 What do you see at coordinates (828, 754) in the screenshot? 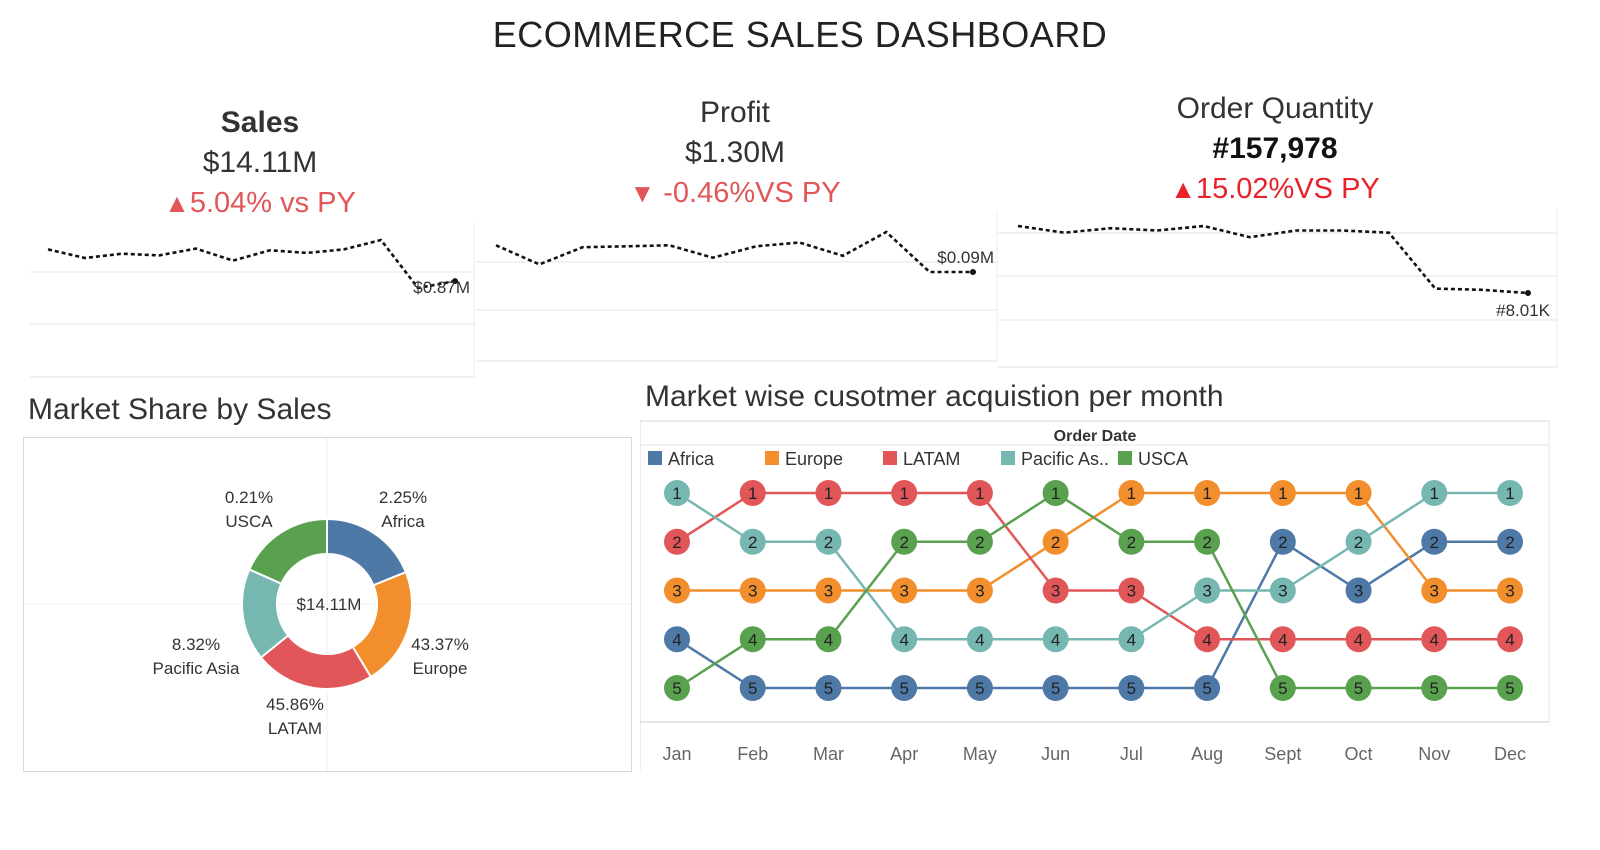
I see `x-tick-label: Mar` at bounding box center [828, 754].